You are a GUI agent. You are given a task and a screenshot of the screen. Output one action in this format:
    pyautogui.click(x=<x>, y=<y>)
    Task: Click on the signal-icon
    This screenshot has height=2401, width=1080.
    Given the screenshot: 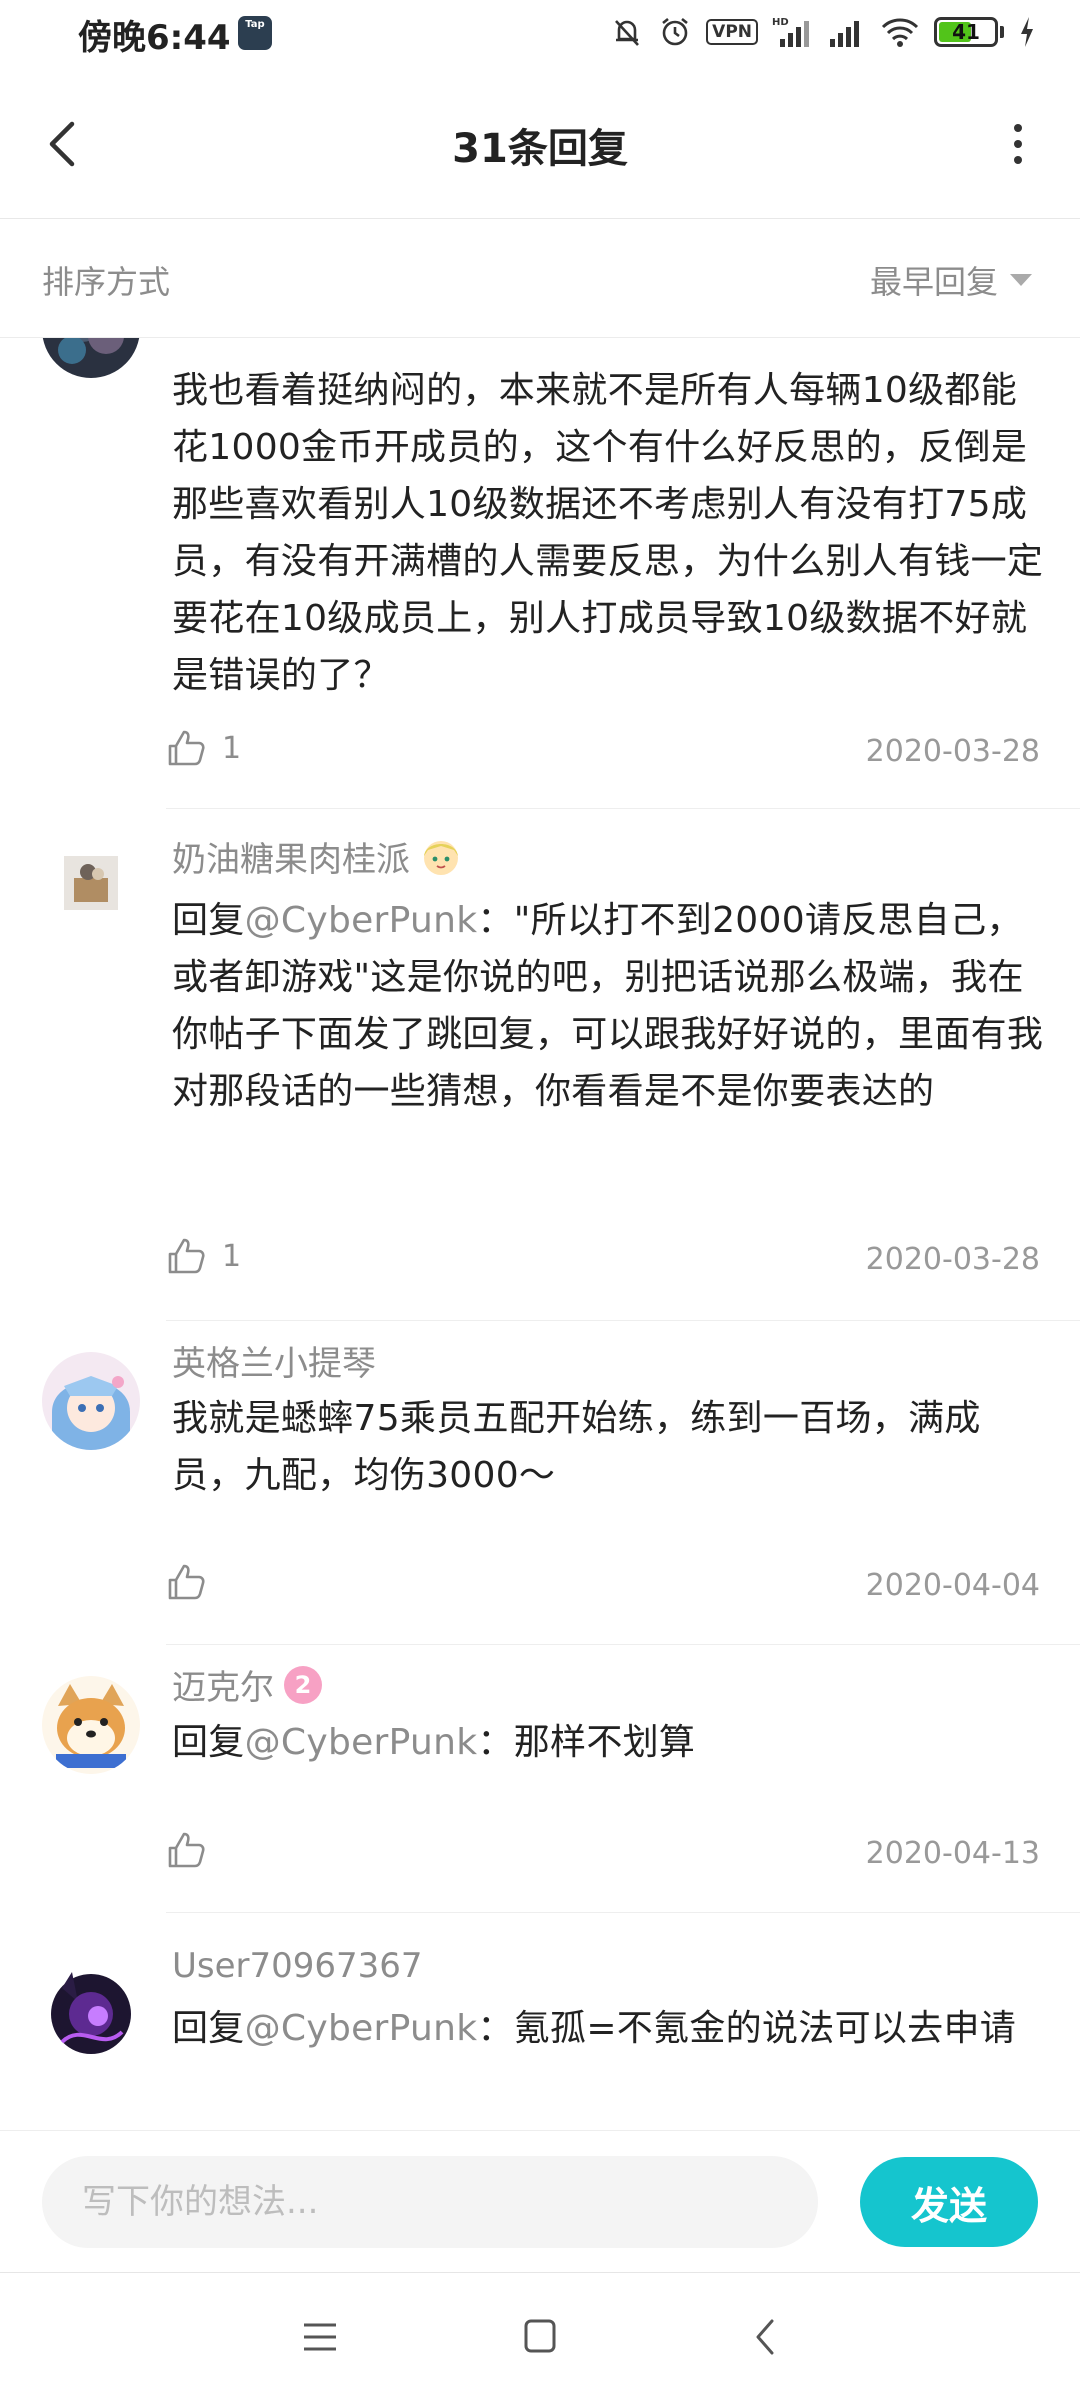 What is the action you would take?
    pyautogui.click(x=844, y=34)
    